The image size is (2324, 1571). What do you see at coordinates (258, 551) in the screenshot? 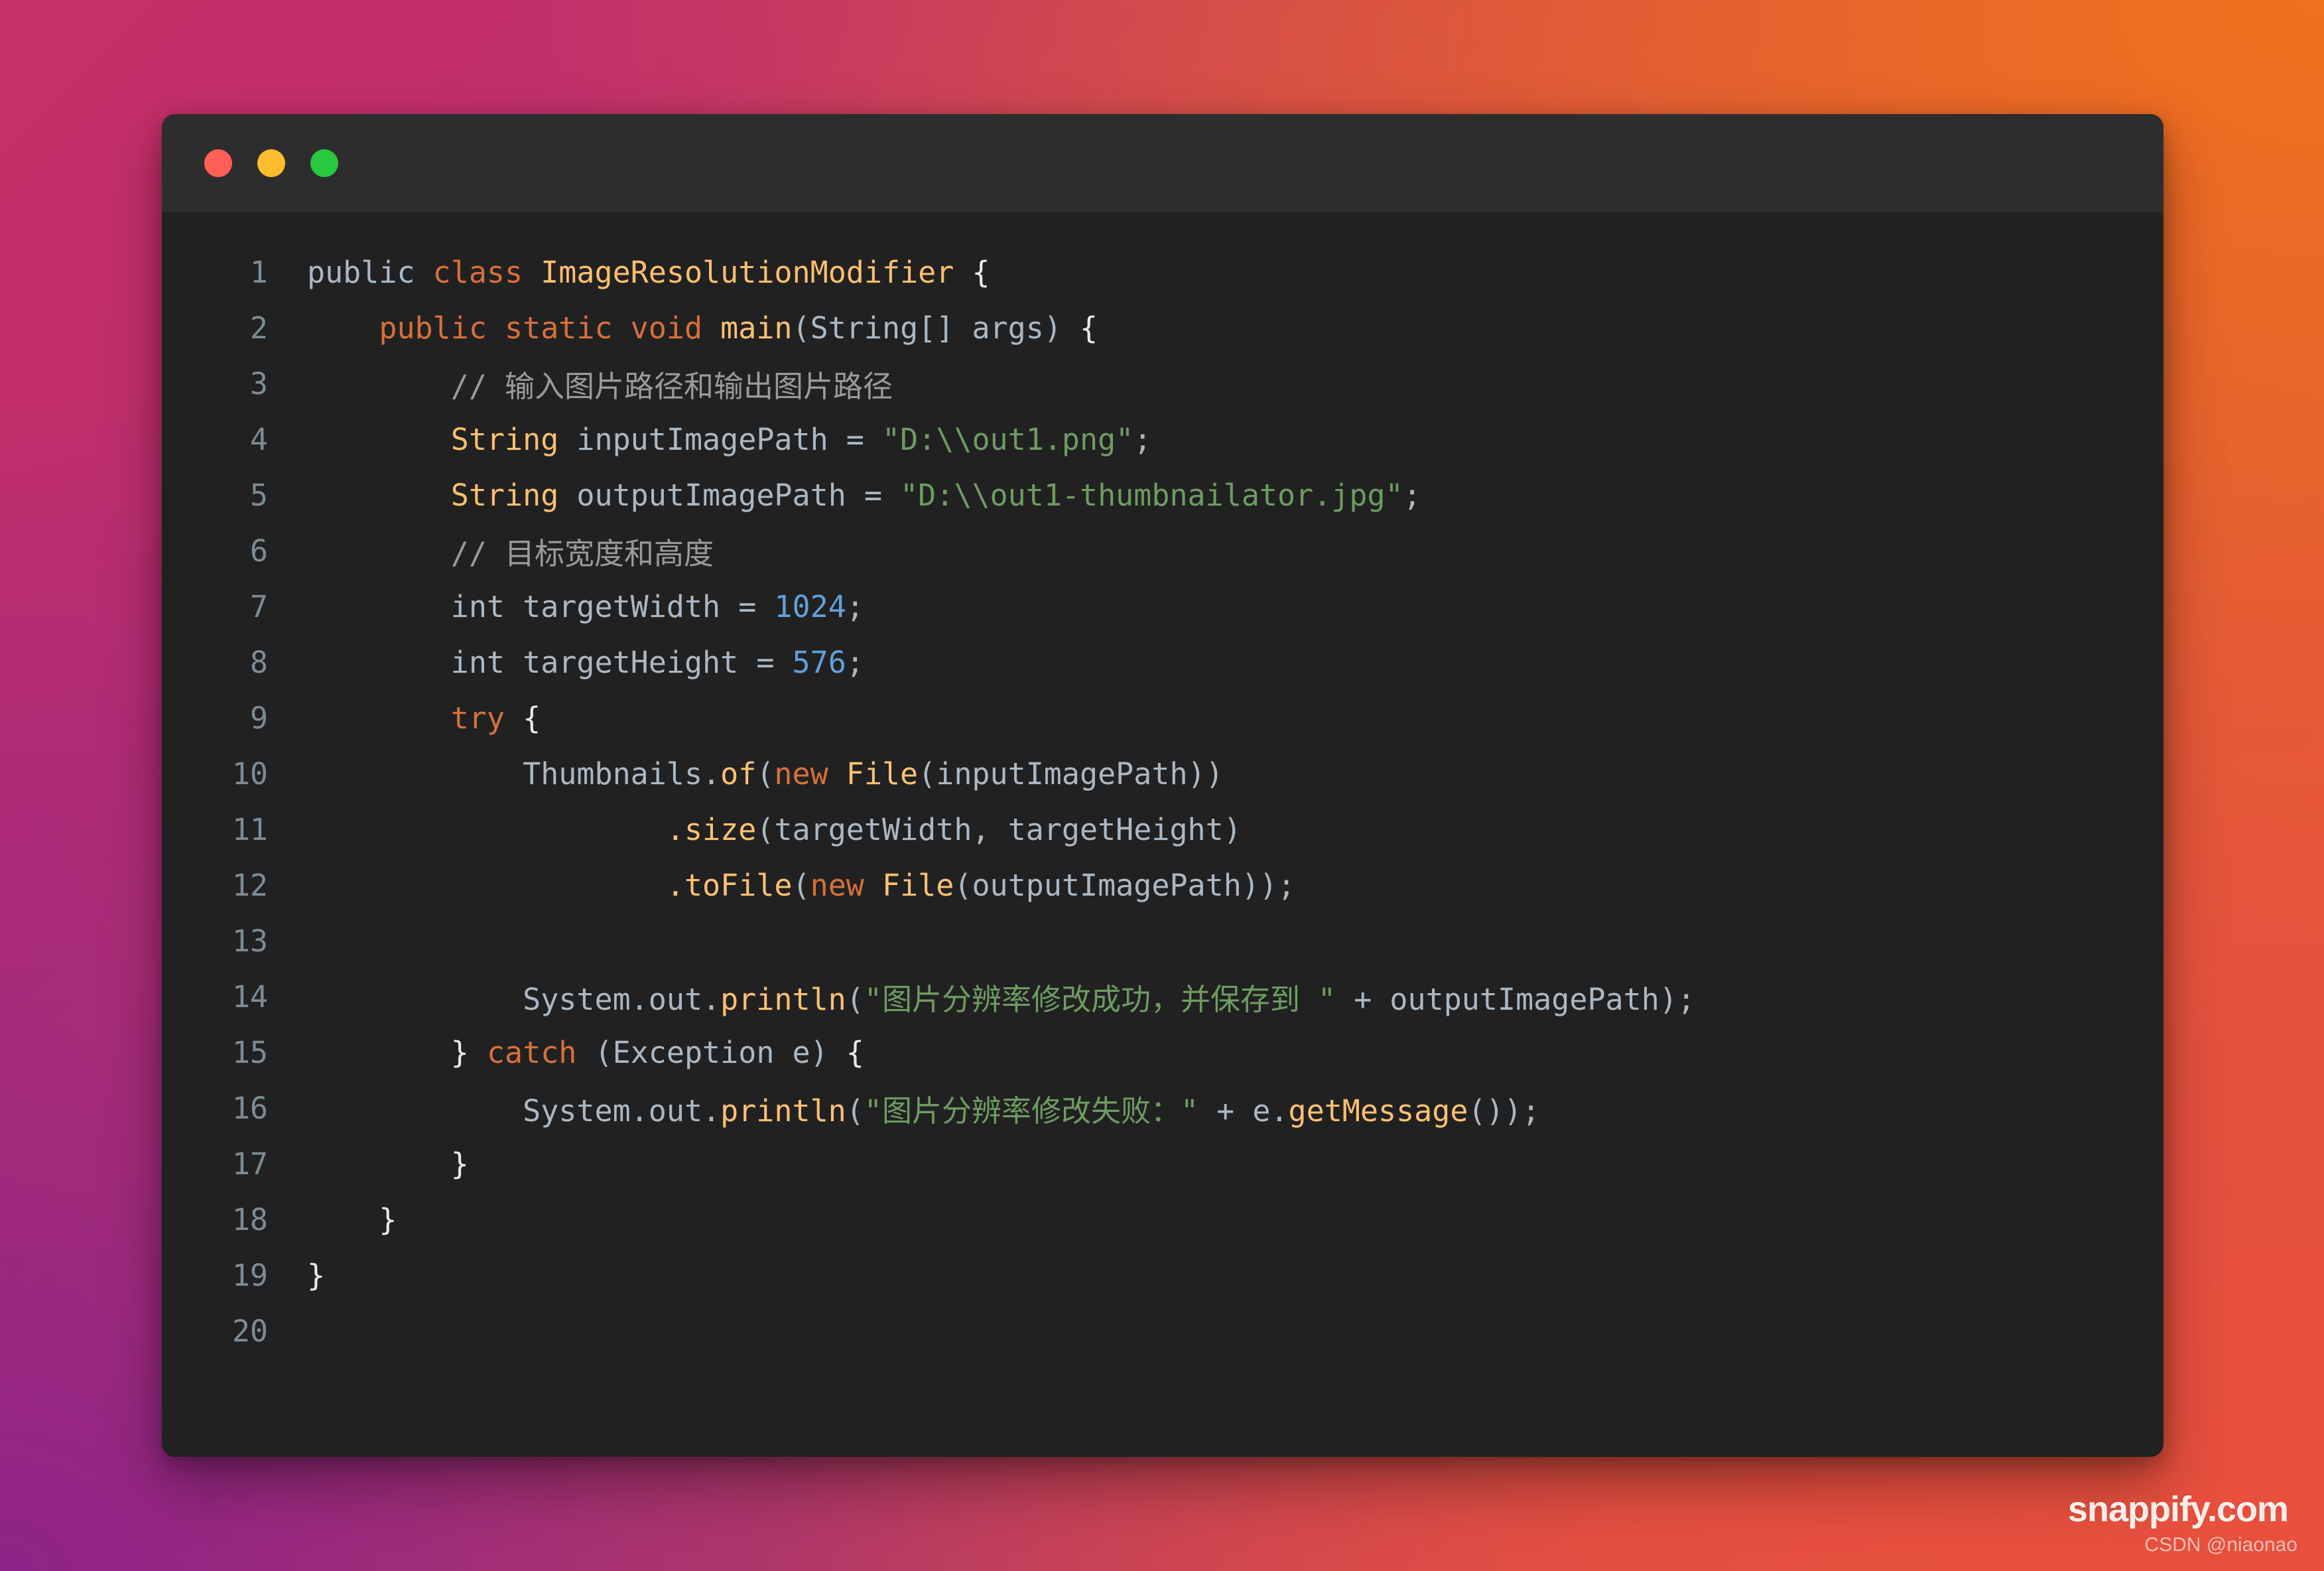
I see `line-number: 6` at bounding box center [258, 551].